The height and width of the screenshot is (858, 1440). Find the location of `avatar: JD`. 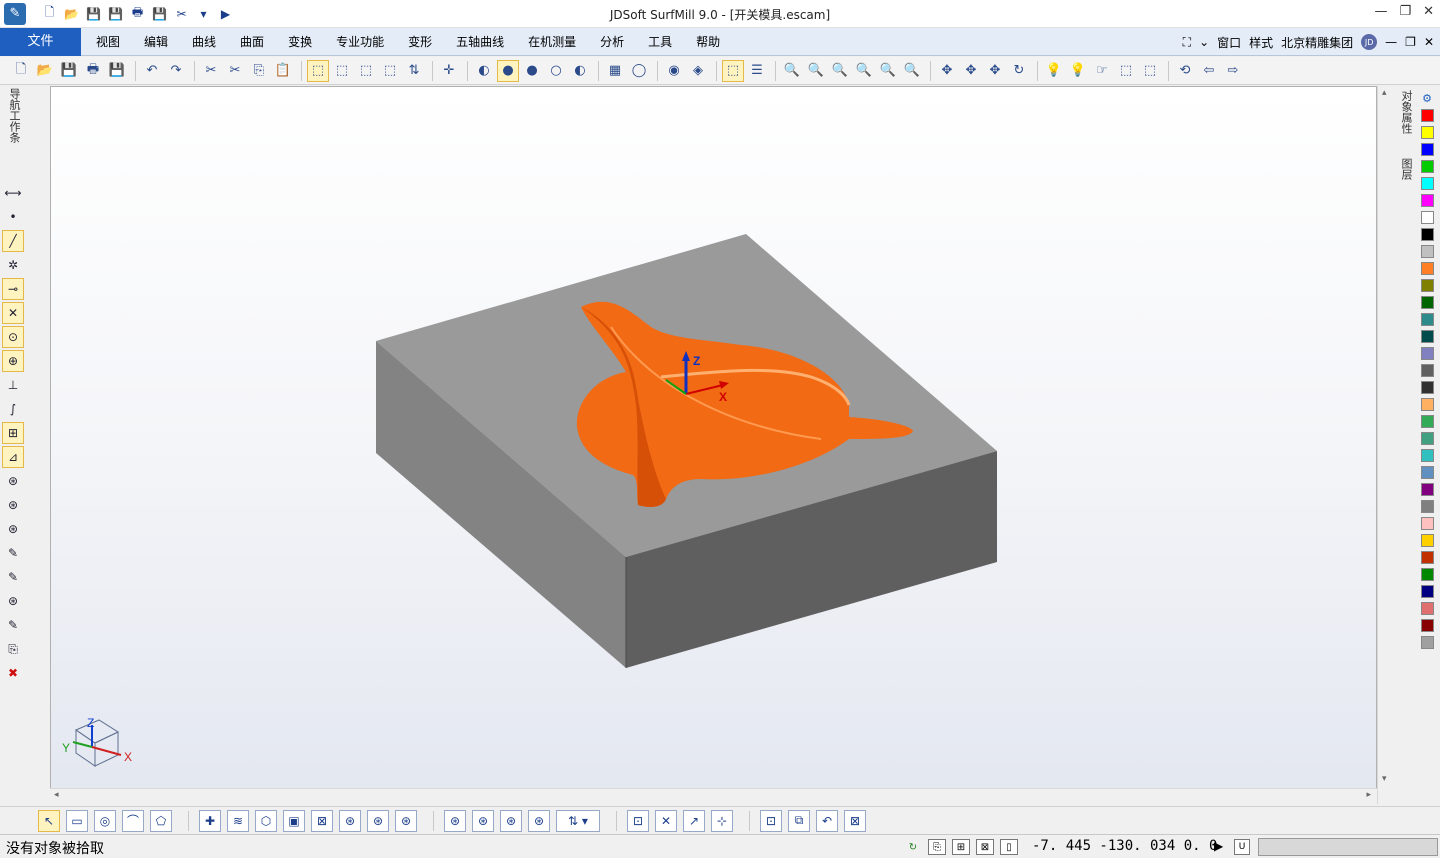

avatar: JD is located at coordinates (1369, 42).